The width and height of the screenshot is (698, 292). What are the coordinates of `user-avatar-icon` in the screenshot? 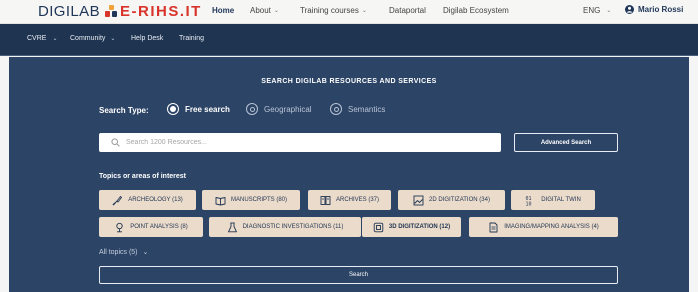 It's located at (629, 9).